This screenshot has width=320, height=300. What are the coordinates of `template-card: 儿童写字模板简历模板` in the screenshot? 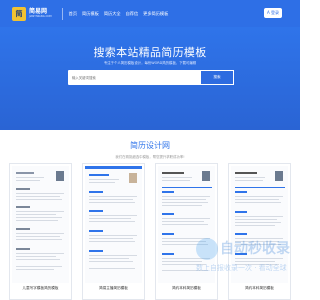 It's located at (40, 231).